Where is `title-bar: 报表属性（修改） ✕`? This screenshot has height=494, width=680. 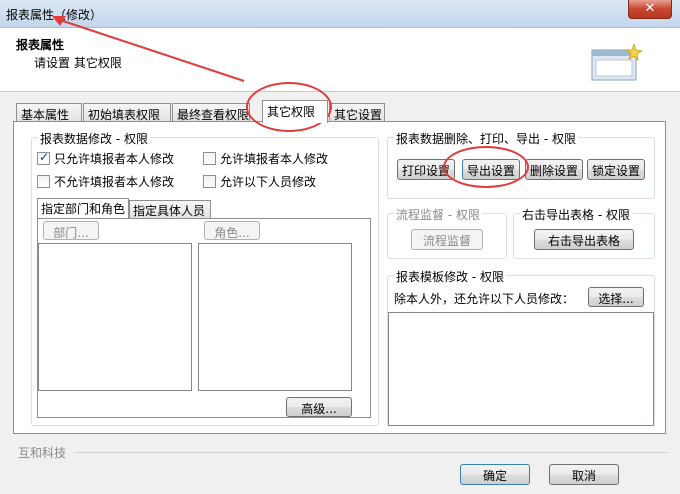
title-bar: 报表属性（修改） ✕ is located at coordinates (340, 14).